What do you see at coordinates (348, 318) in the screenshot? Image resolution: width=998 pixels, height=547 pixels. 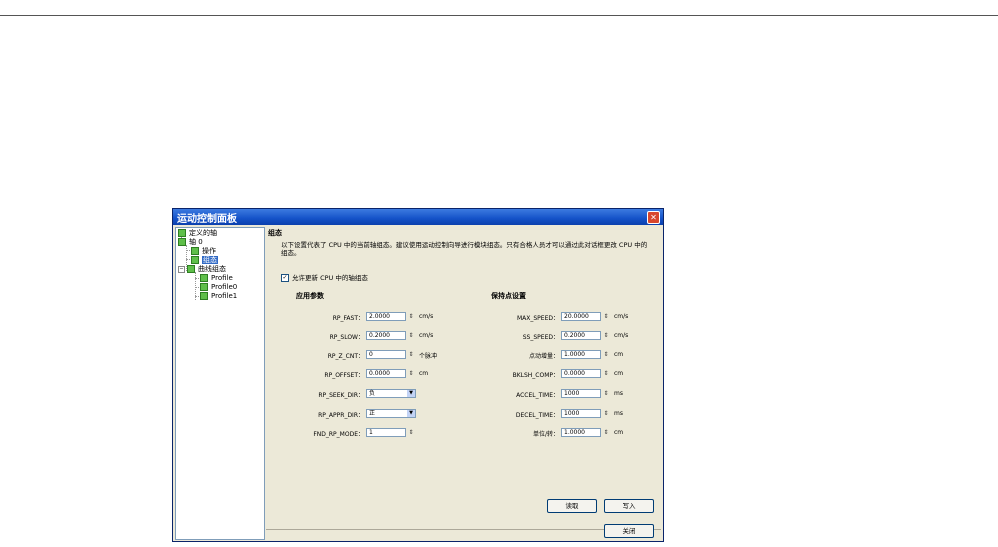 I see `field-label: RP_FAST：` at bounding box center [348, 318].